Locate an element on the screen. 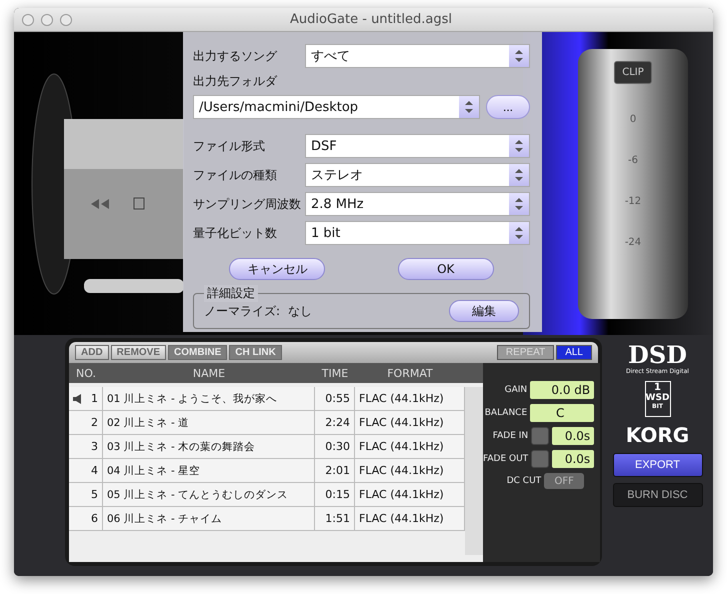 The width and height of the screenshot is (727, 594). table-cell: 0:55 is located at coordinates (335, 399).